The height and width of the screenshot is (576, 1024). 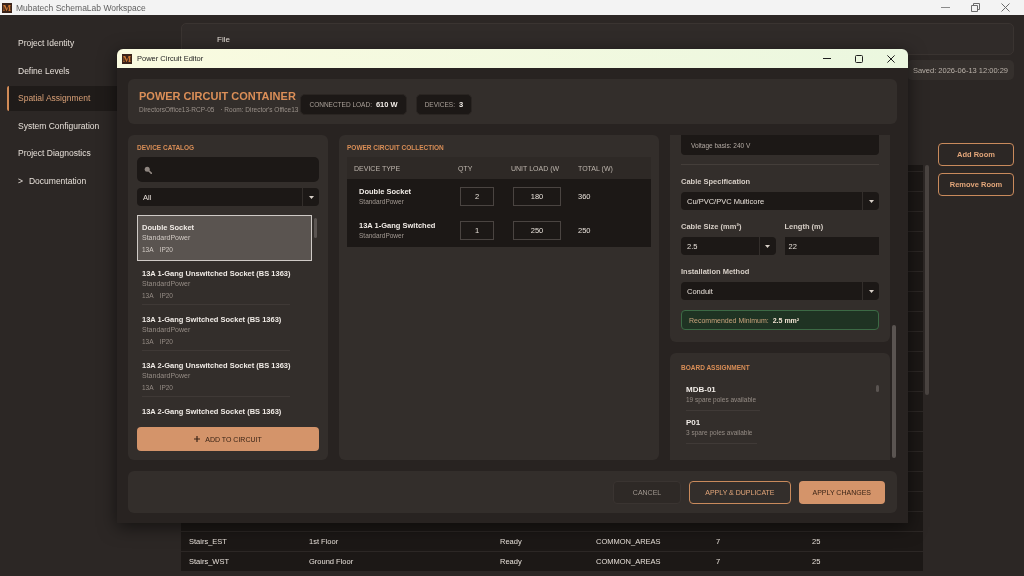 I want to click on search-icon, so click(x=148, y=169).